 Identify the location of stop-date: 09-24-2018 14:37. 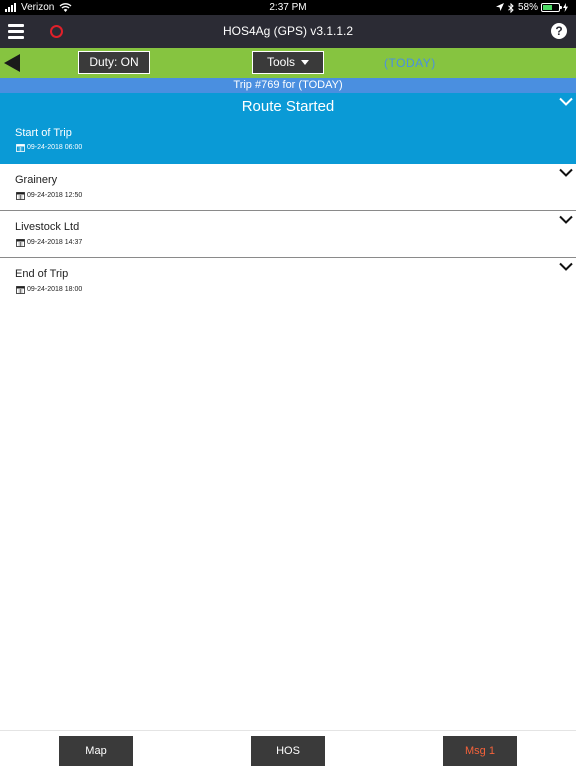
(49, 242).